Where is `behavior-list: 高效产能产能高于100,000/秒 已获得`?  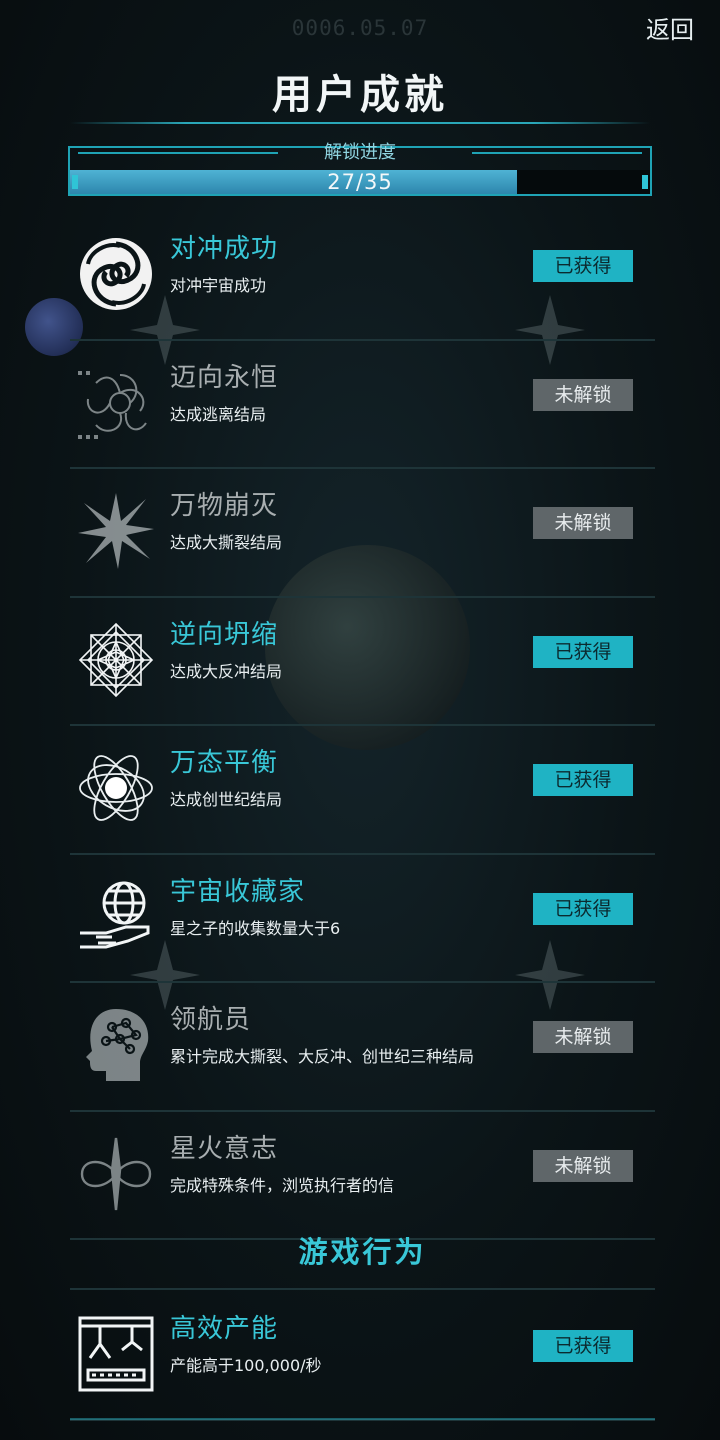
behavior-list: 高效产能产能高于100,000/秒 已获得 is located at coordinates (362, 1356).